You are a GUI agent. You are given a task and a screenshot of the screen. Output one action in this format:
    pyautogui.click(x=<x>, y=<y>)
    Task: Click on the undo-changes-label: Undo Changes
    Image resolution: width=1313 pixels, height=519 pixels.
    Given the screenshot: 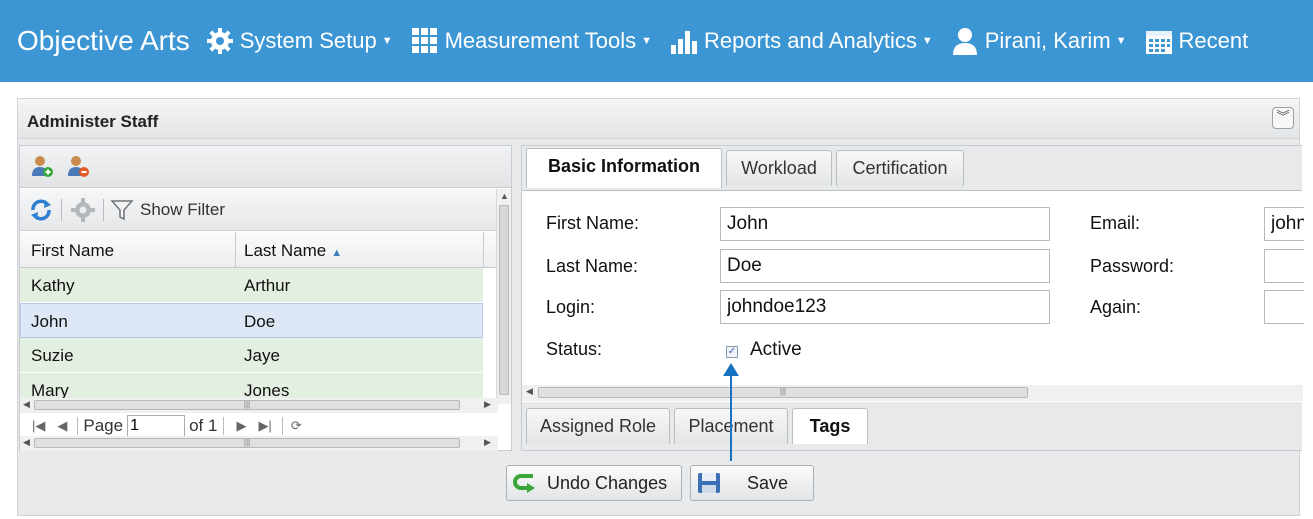 What is the action you would take?
    pyautogui.click(x=607, y=482)
    